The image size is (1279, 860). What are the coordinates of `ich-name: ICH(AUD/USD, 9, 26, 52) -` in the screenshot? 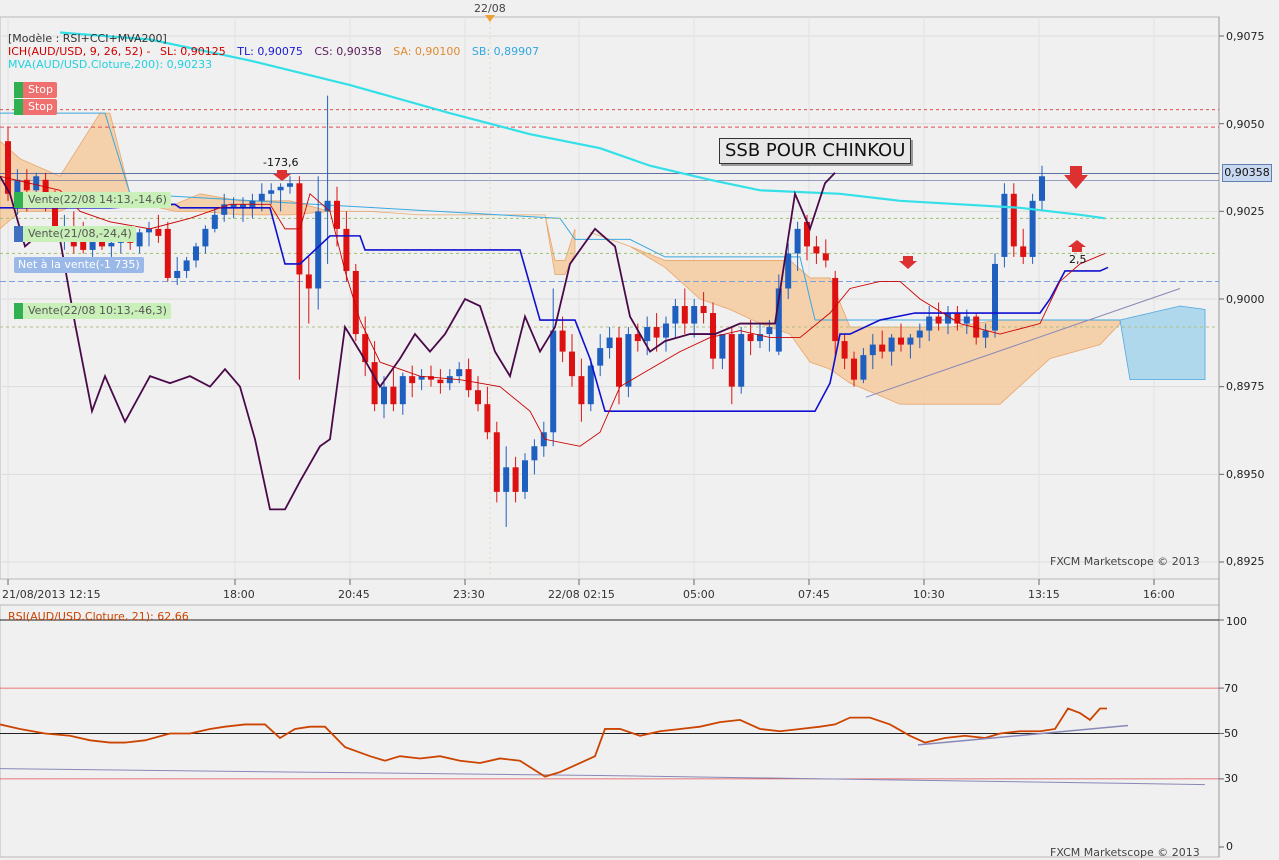 It's located at (79, 51).